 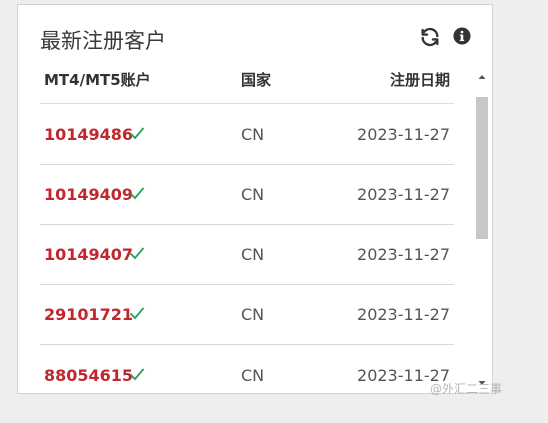 I want to click on vertical-scrollbar, so click(x=482, y=230).